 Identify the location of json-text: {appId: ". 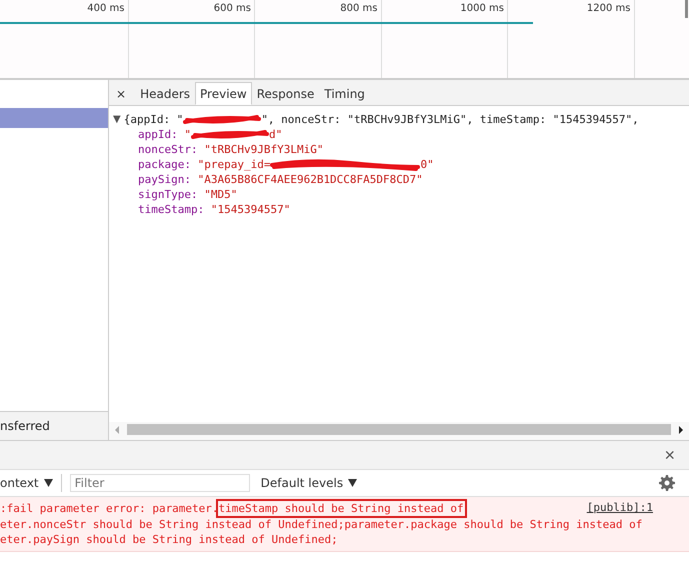
(154, 119).